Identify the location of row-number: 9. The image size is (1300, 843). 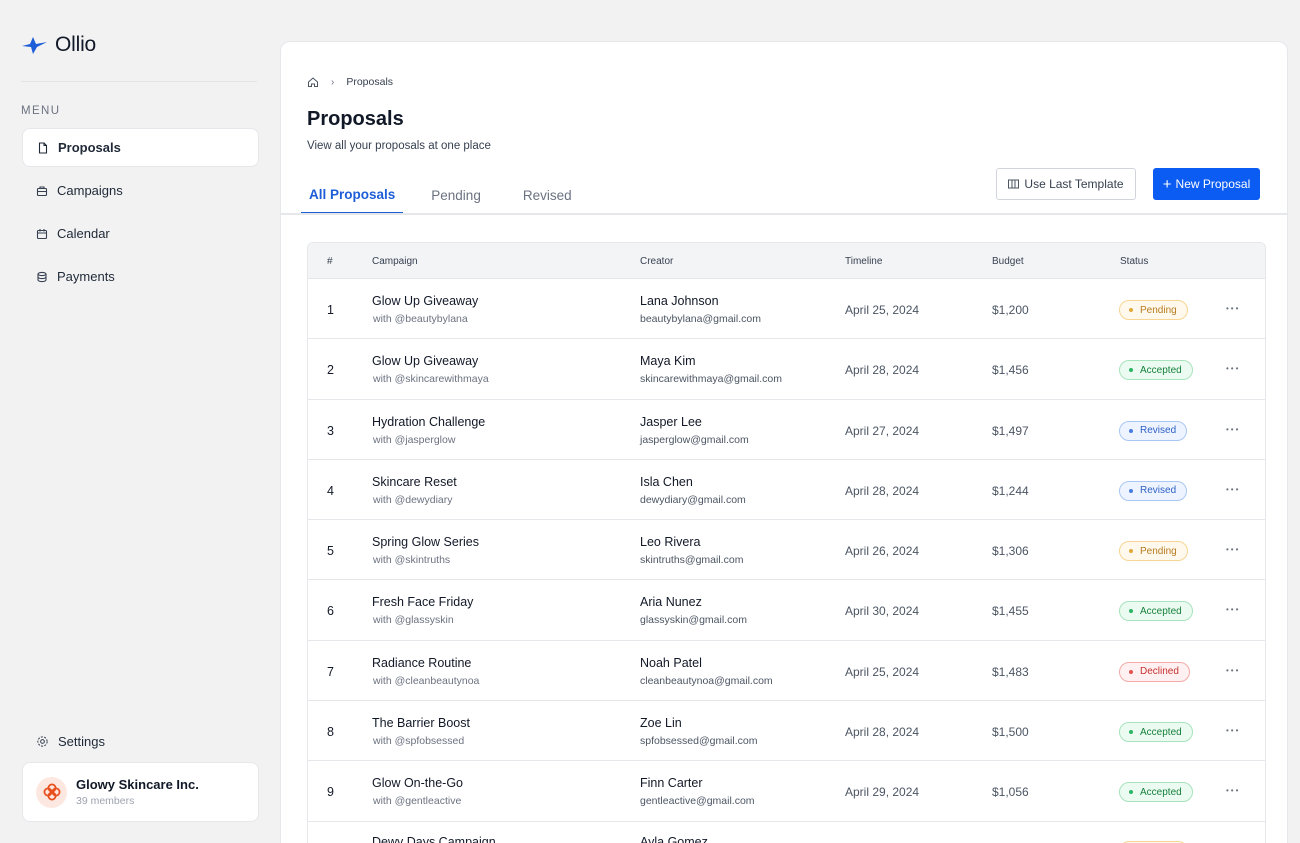
(330, 792).